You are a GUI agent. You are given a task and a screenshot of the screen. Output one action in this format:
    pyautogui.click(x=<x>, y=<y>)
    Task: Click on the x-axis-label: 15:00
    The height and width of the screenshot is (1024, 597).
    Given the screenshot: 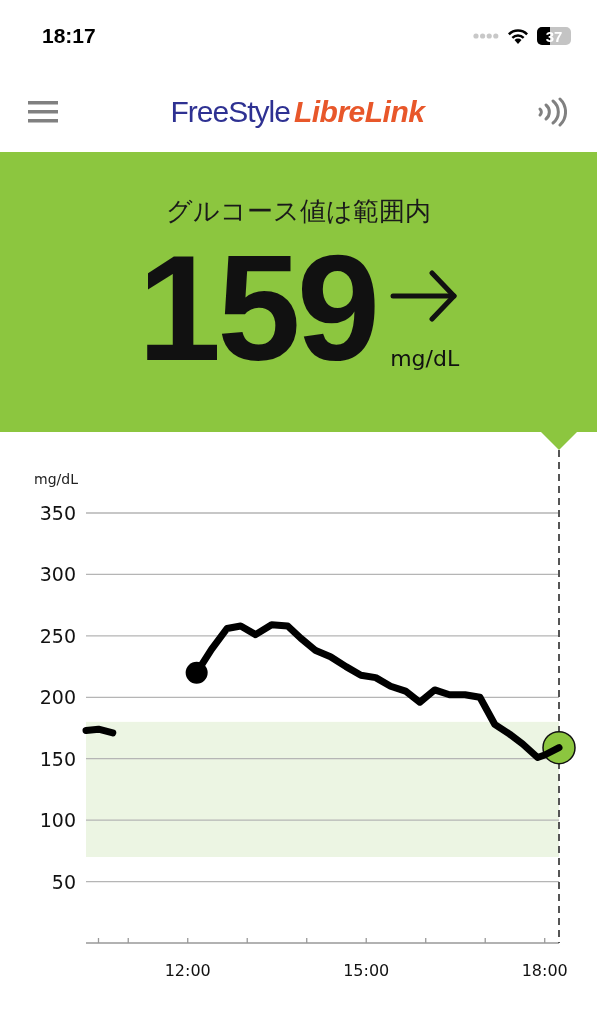 What is the action you would take?
    pyautogui.click(x=366, y=970)
    